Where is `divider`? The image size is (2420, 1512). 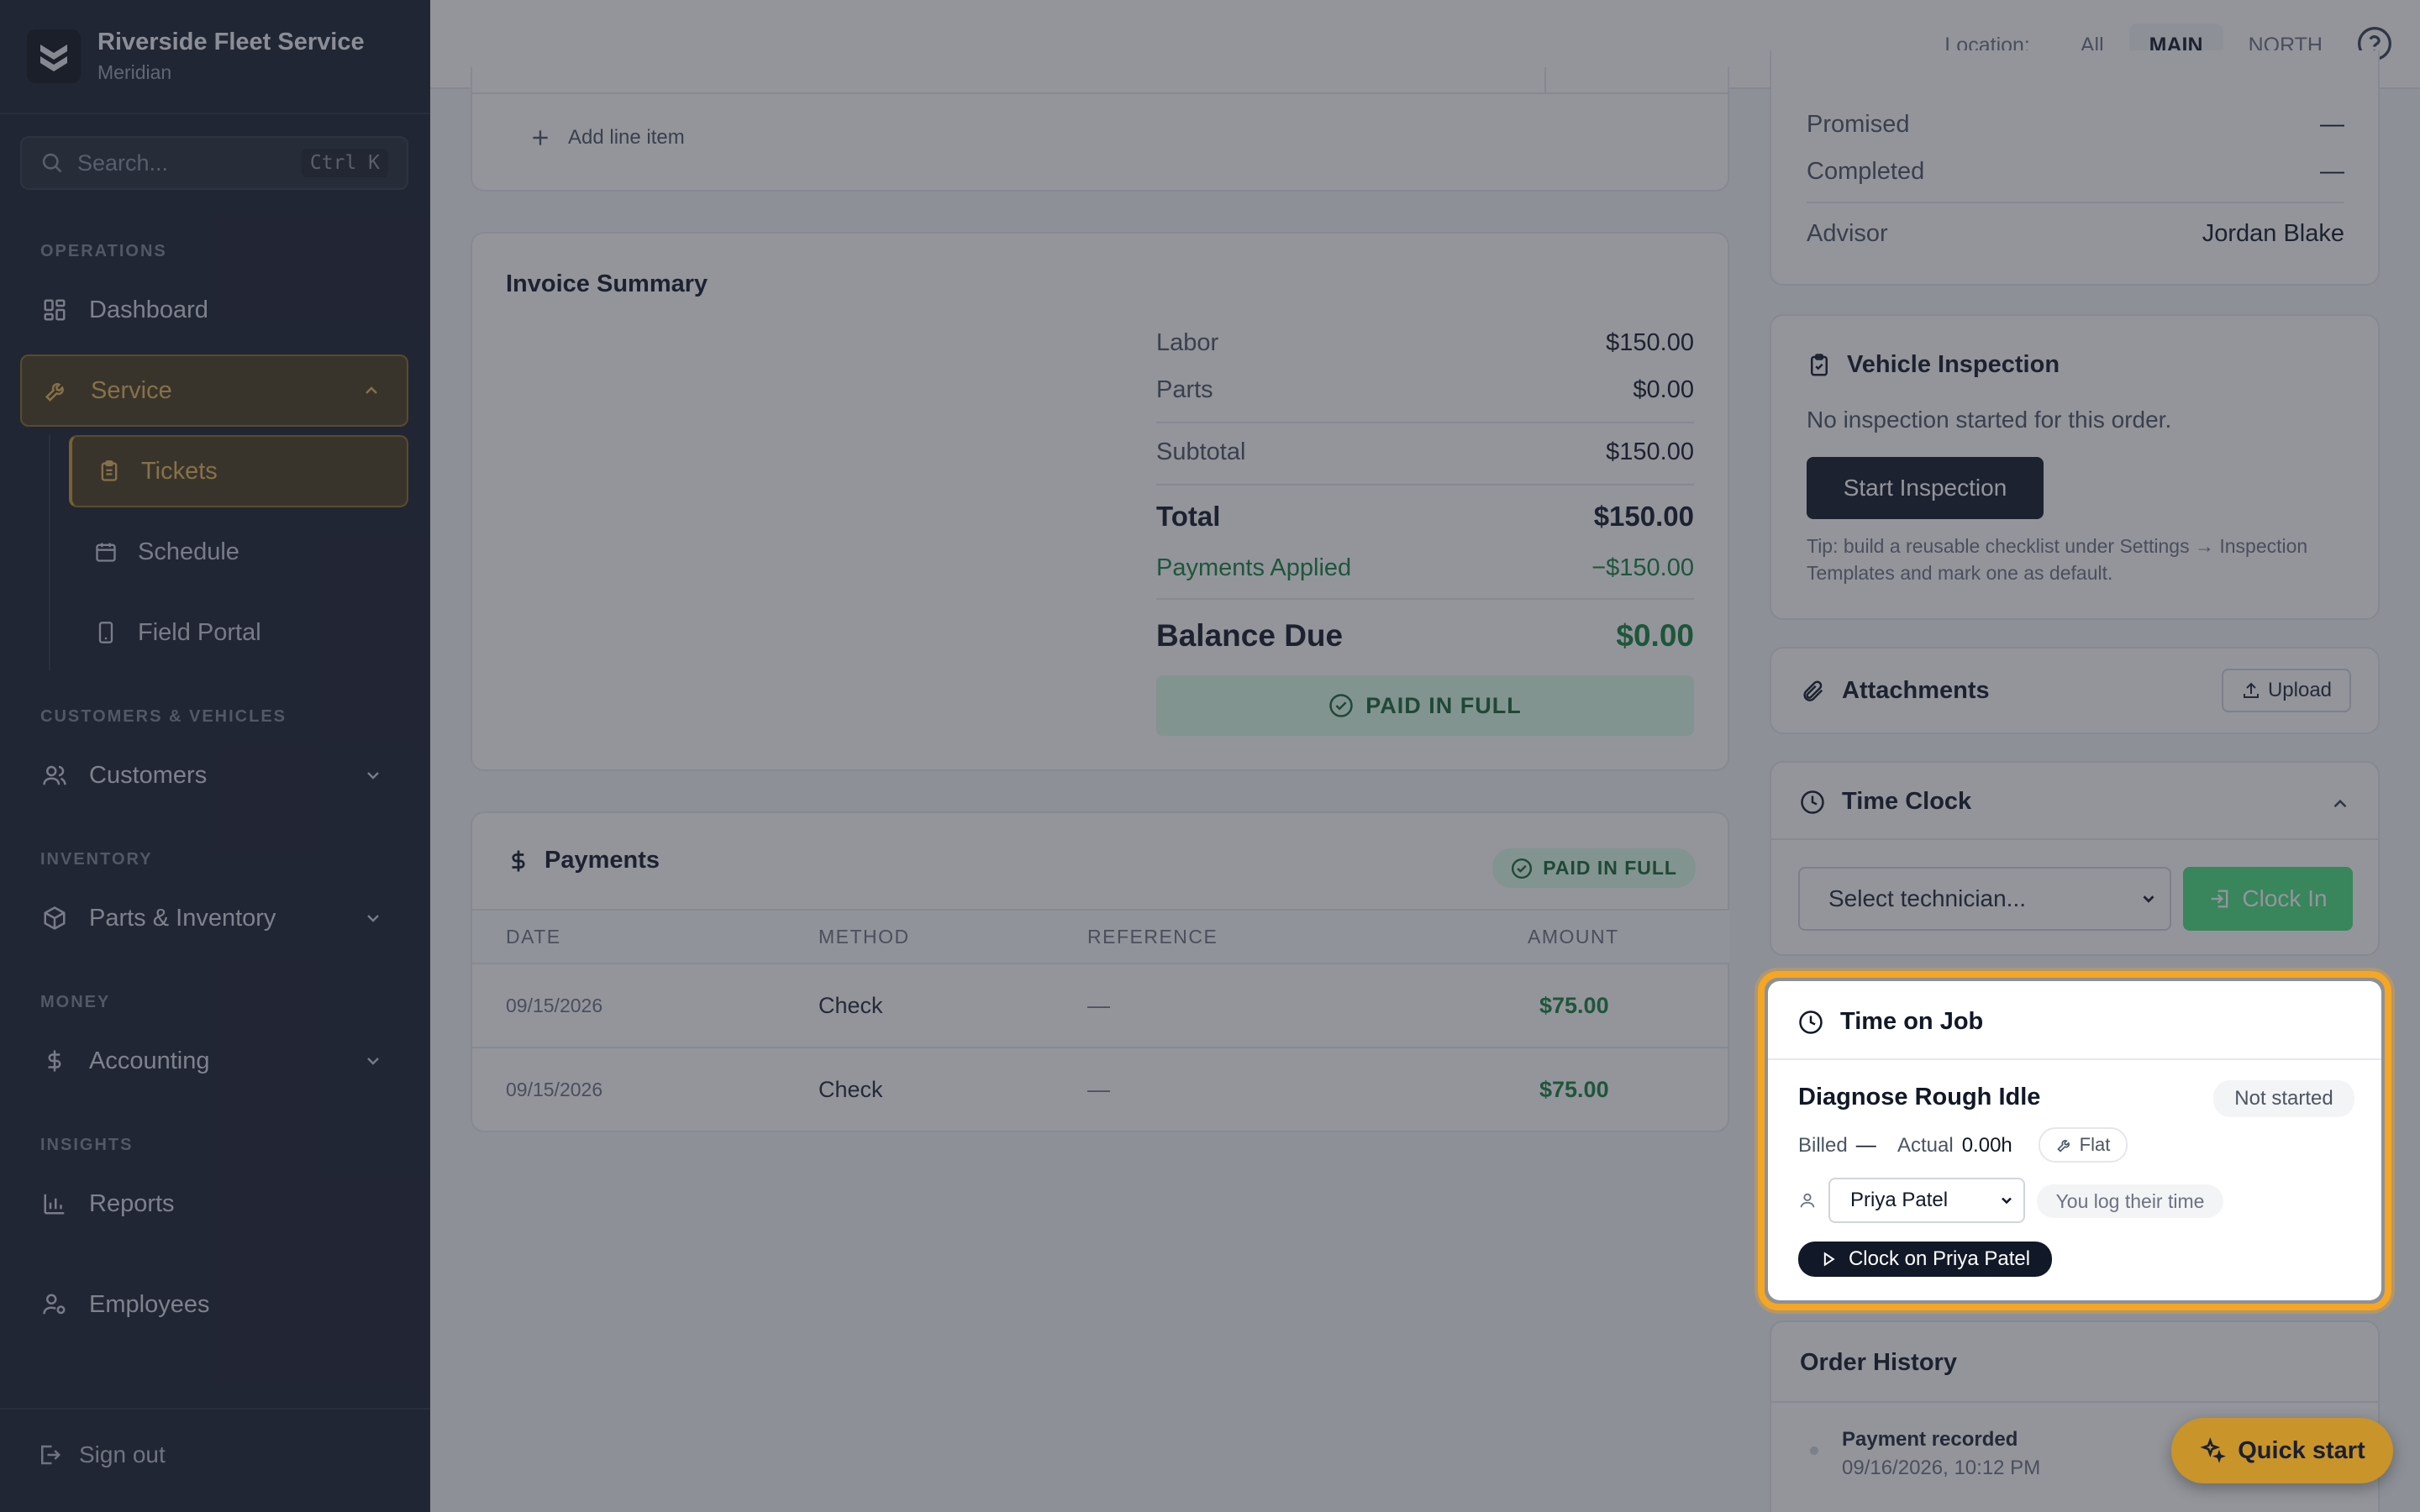
divider is located at coordinates (2074, 1059).